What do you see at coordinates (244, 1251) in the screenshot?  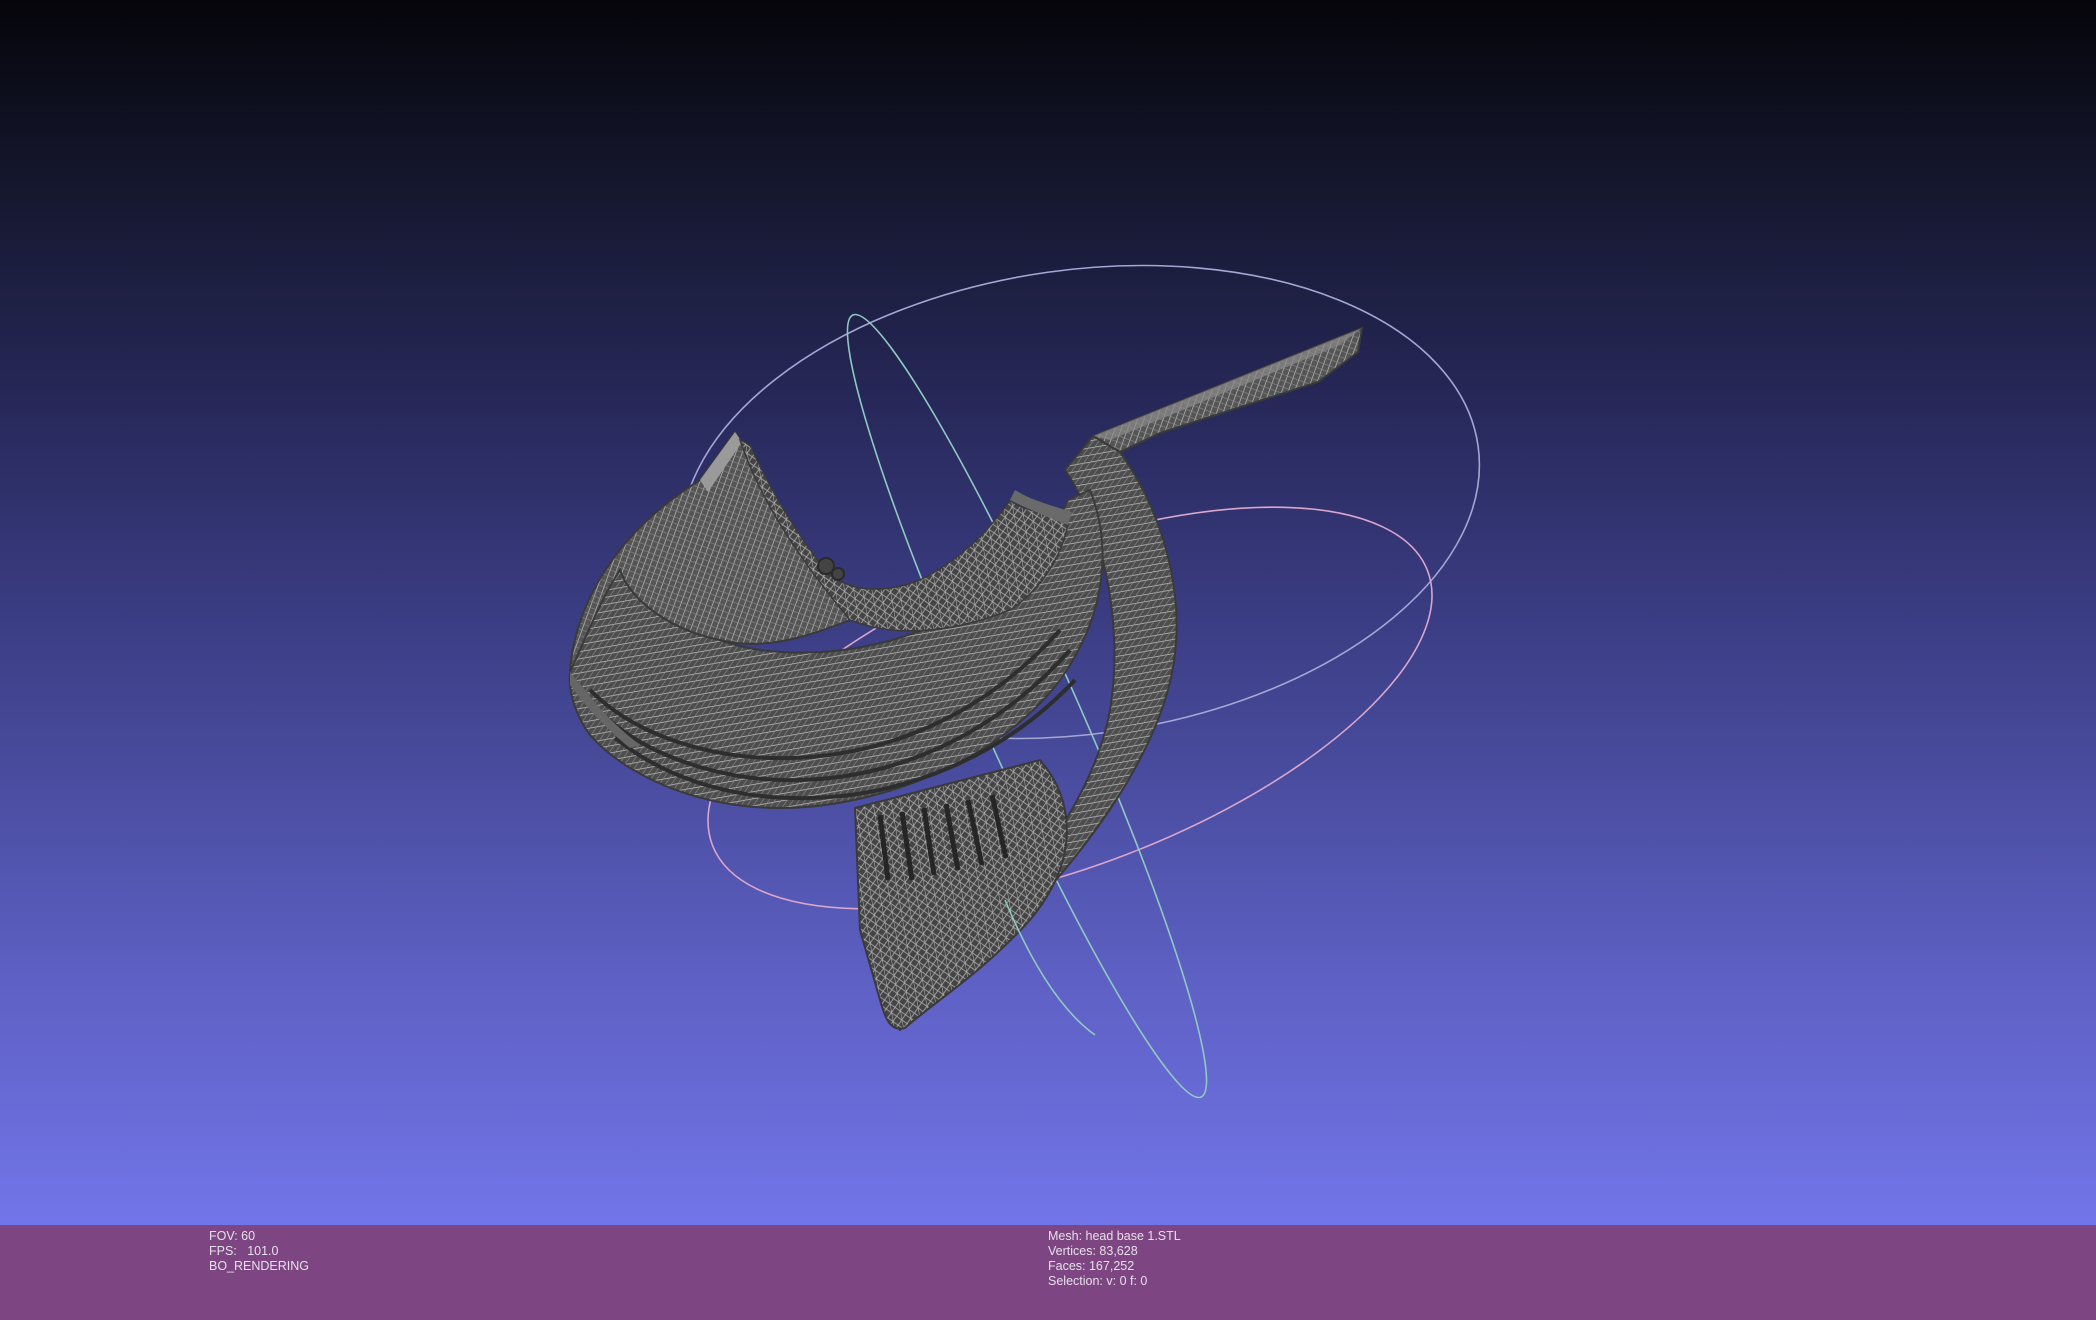 I see `fps-label: FPS: 101.0` at bounding box center [244, 1251].